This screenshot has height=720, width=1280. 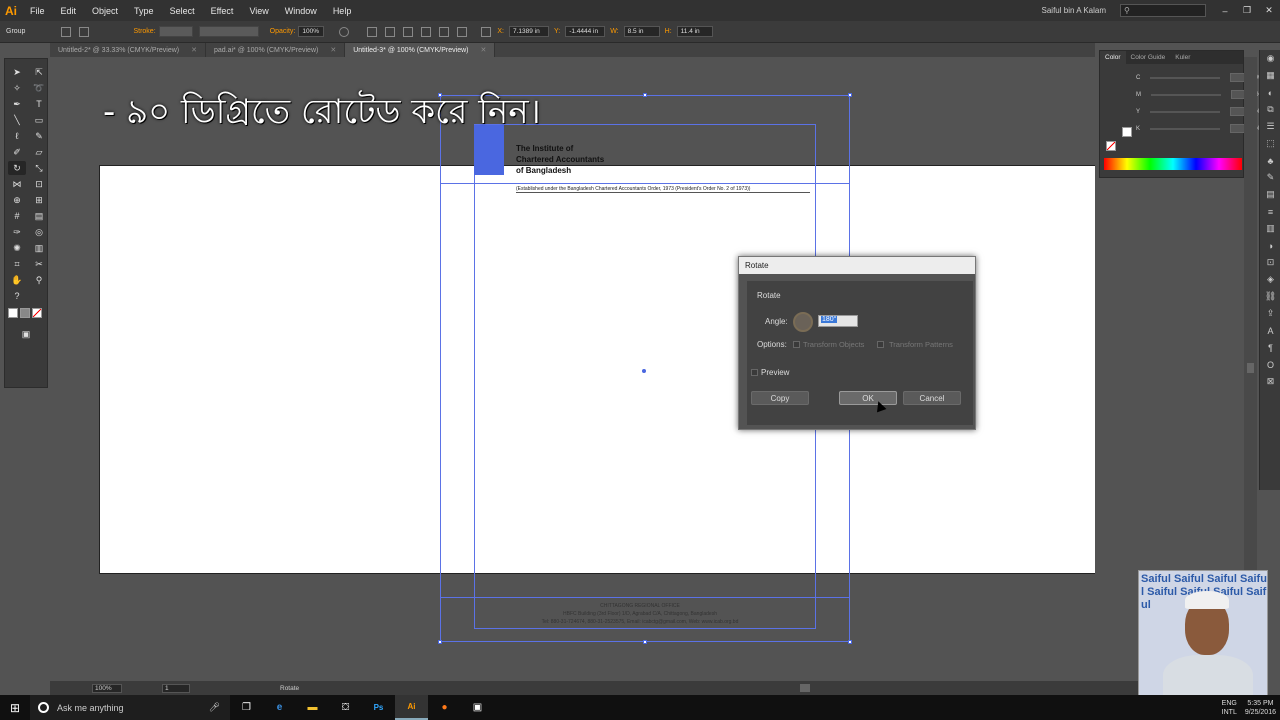 What do you see at coordinates (1270, 211) in the screenshot?
I see `stroke-icon: ≡` at bounding box center [1270, 211].